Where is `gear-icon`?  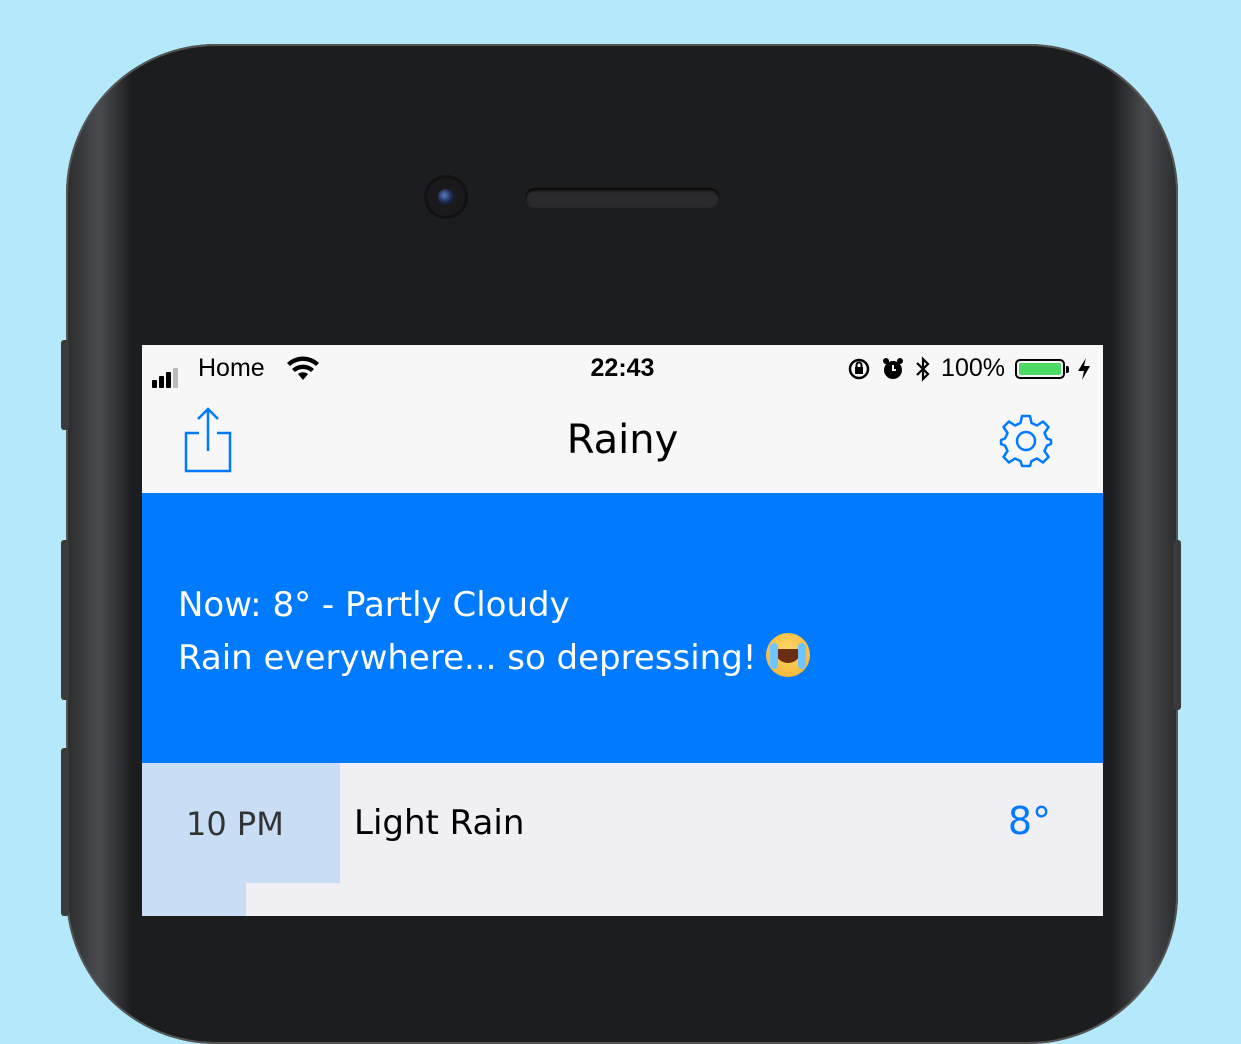
gear-icon is located at coordinates (1026, 441).